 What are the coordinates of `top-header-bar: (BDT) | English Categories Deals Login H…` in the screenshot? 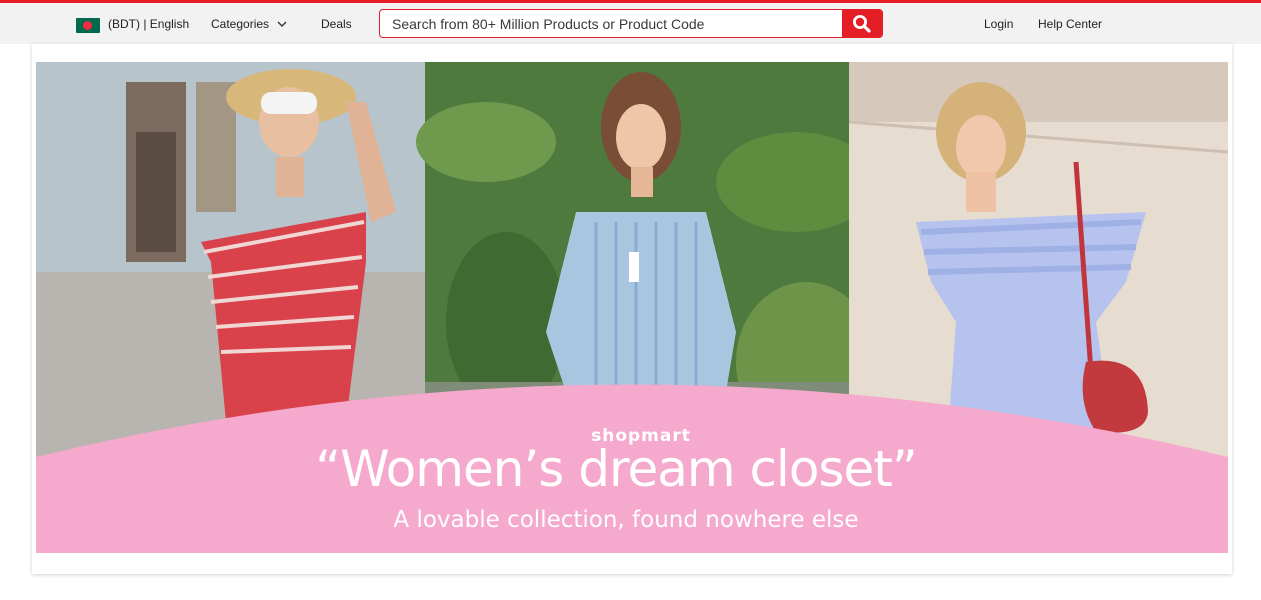 It's located at (630, 23).